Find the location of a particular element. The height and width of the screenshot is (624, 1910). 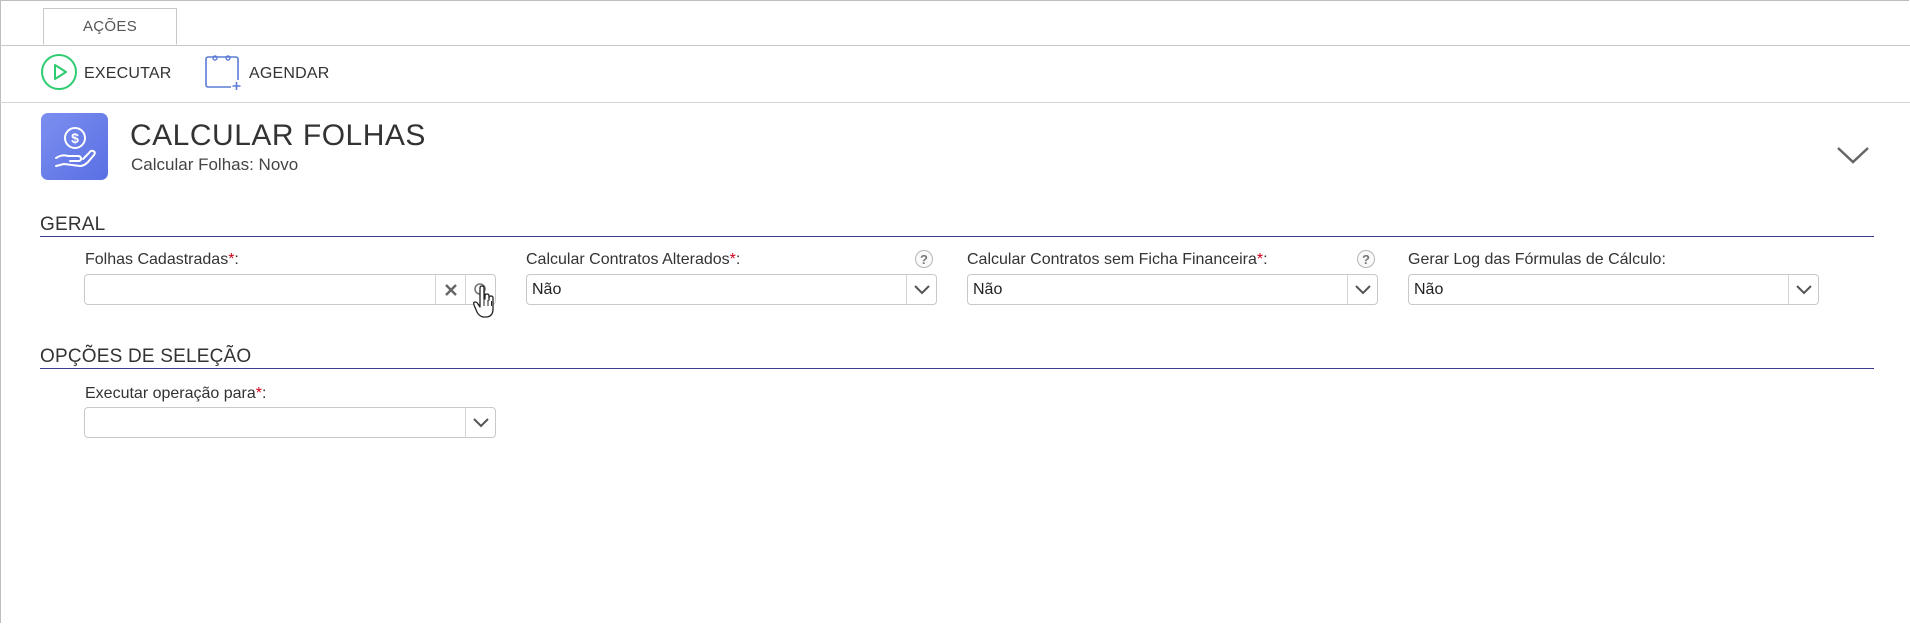

action-toolbar: EXECUTAR AGENDAR is located at coordinates (955, 74).